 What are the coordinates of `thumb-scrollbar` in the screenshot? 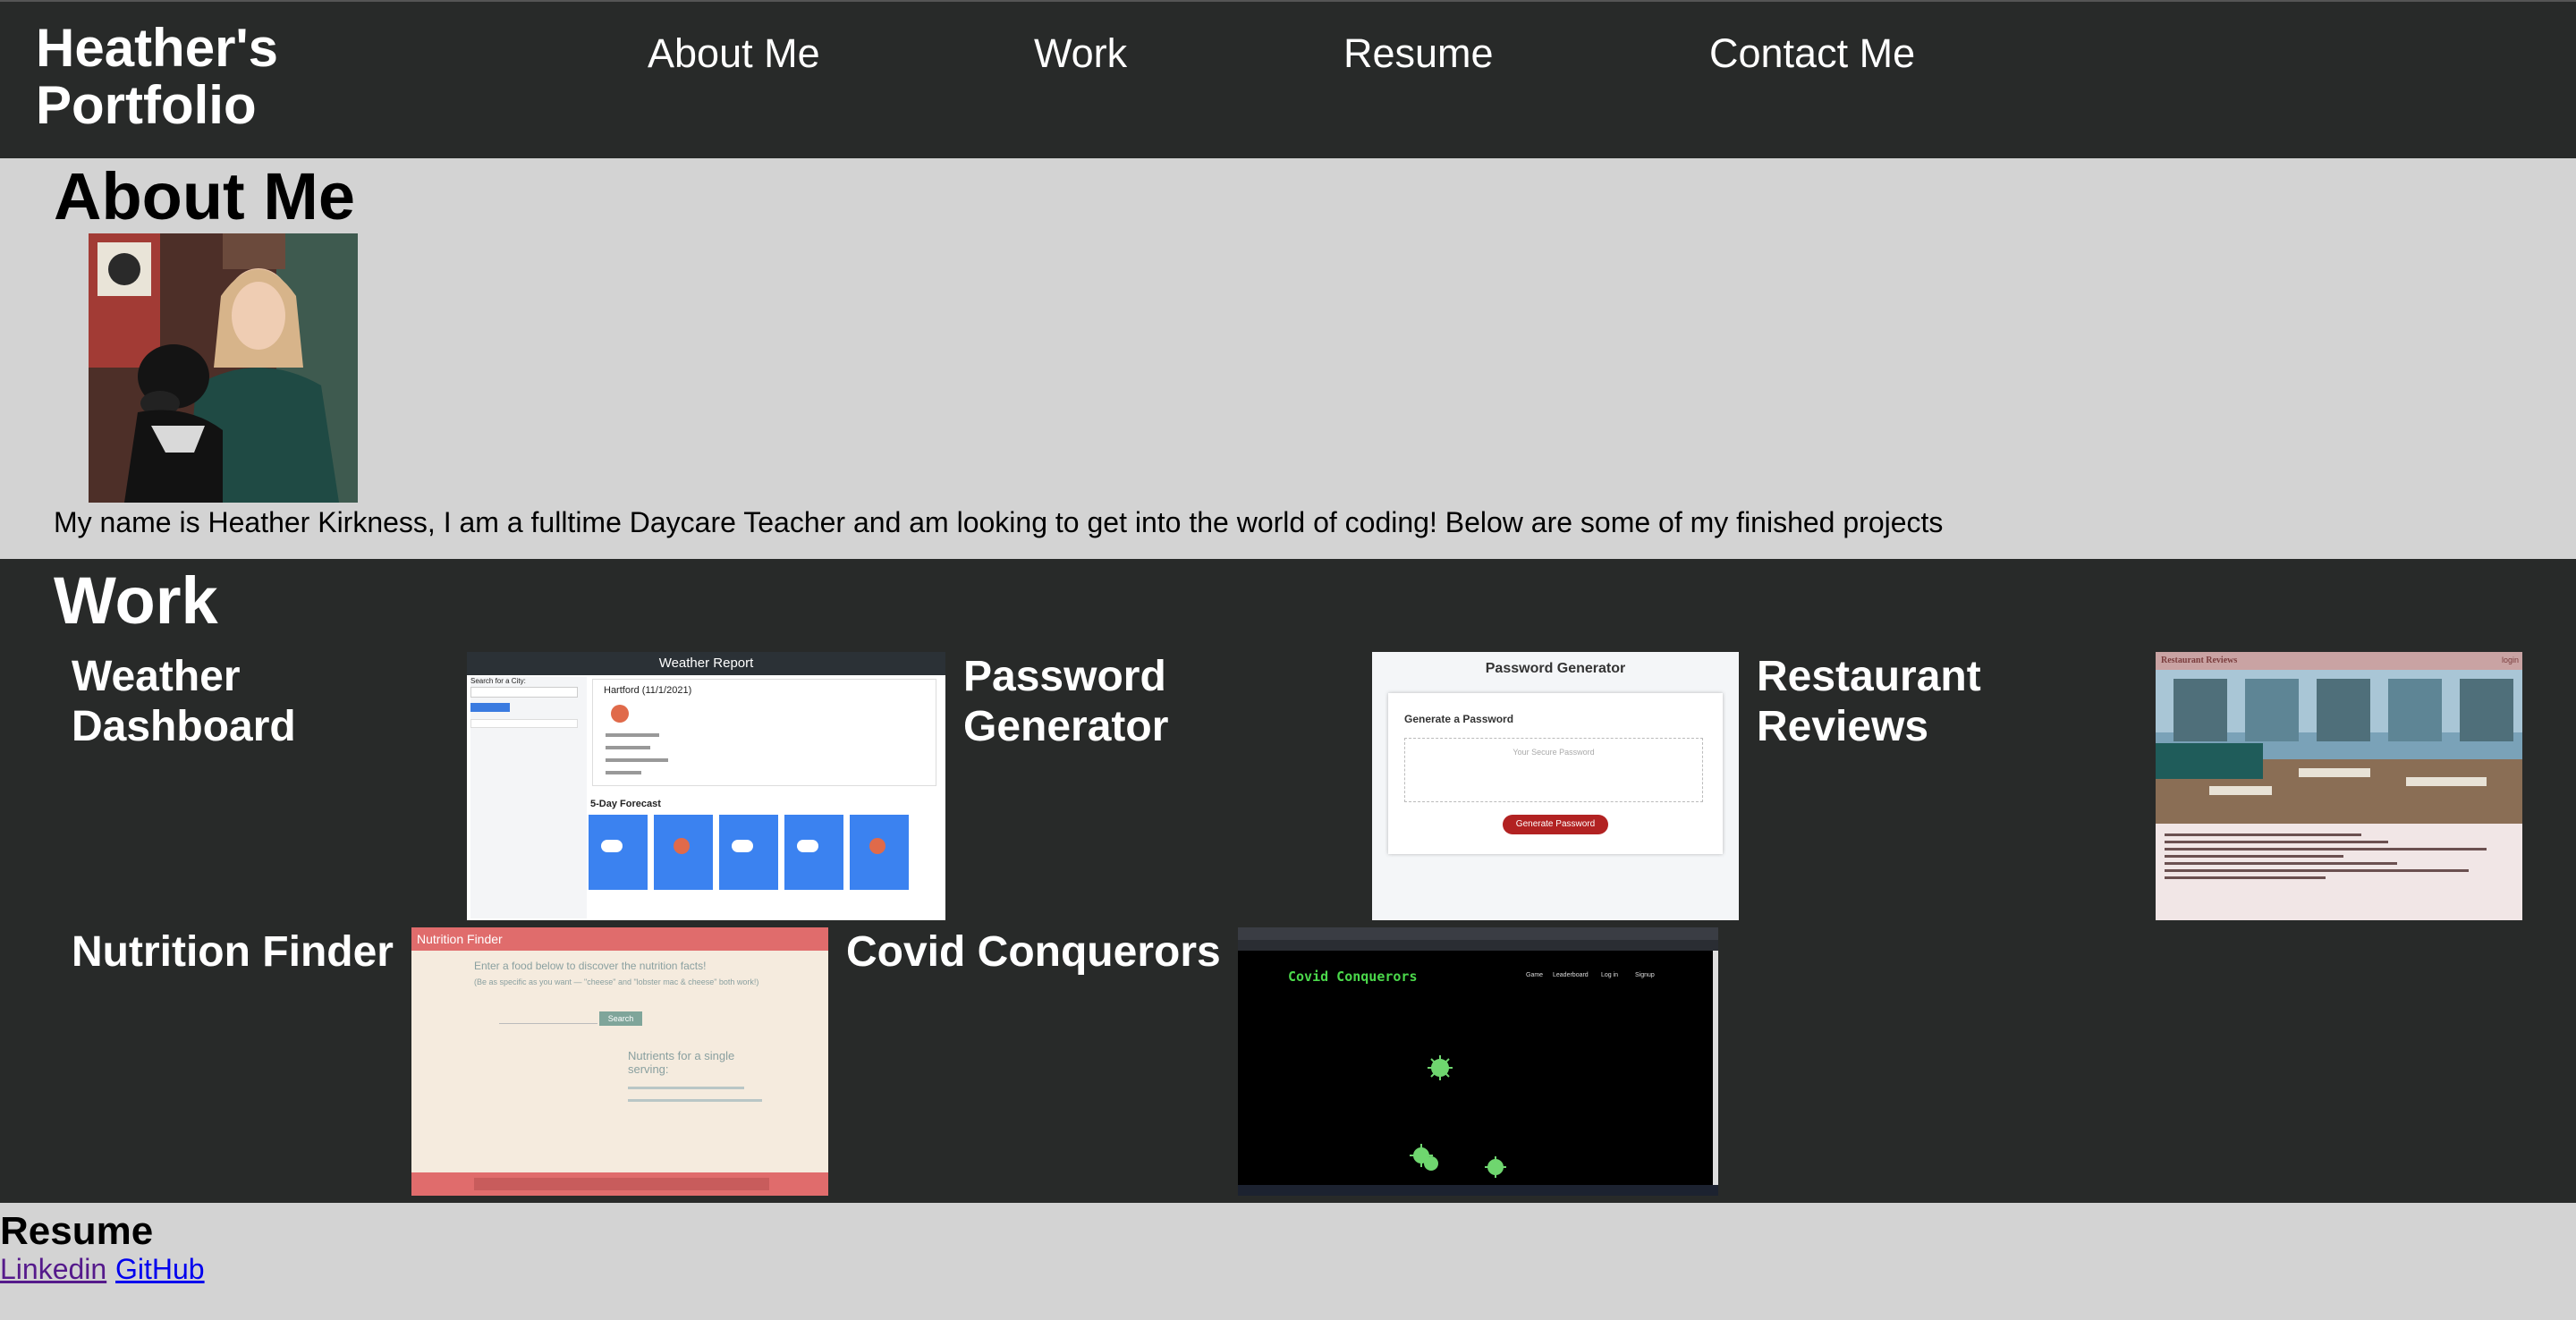 It's located at (1715, 1068).